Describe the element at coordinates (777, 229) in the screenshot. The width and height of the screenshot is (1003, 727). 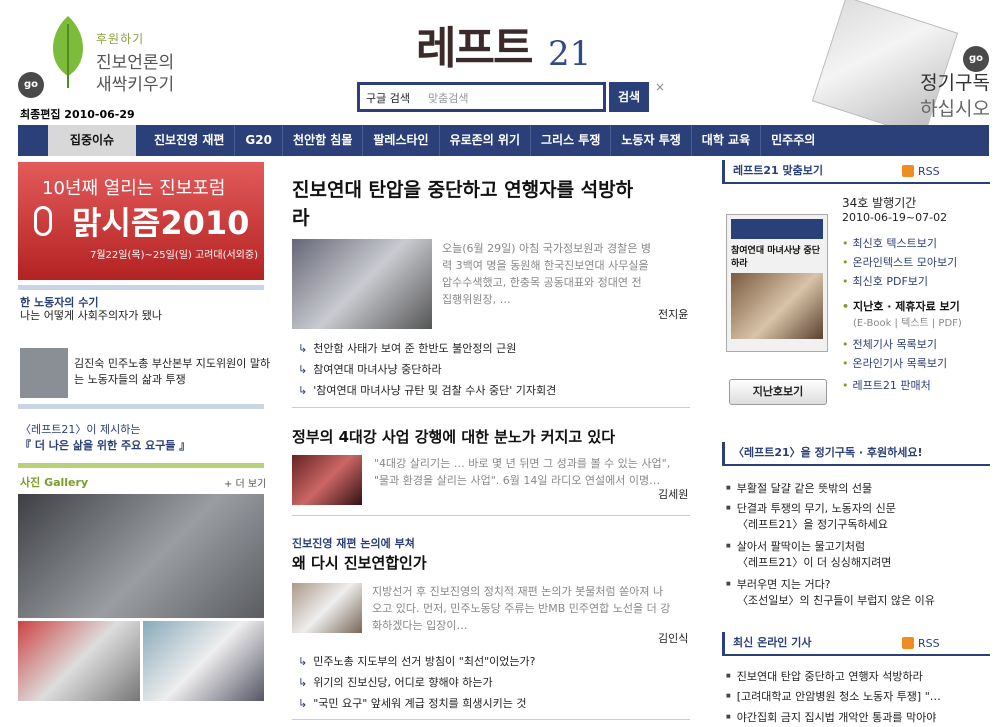
I see `cover-masthead` at that location.